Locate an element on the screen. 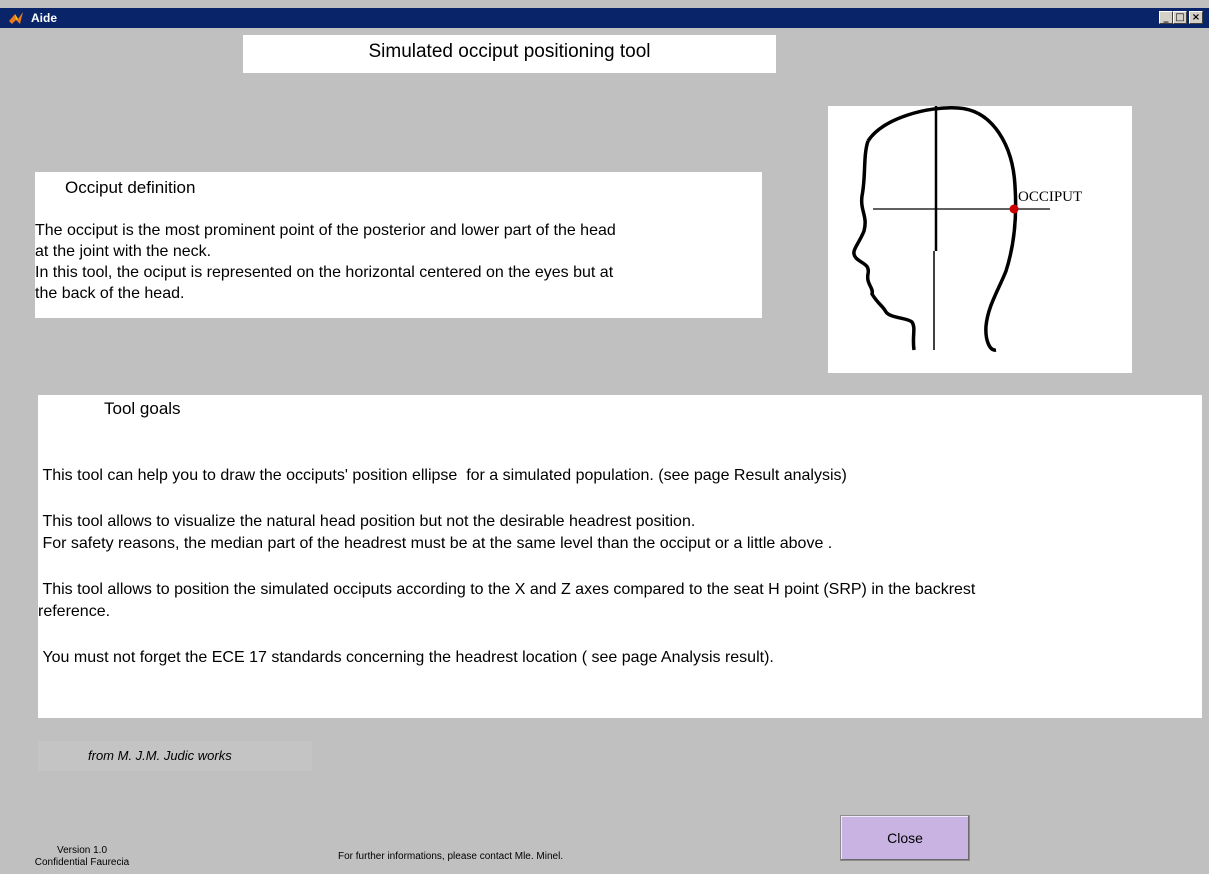 The image size is (1209, 874). head-outline-face is located at coordinates (884, 245).